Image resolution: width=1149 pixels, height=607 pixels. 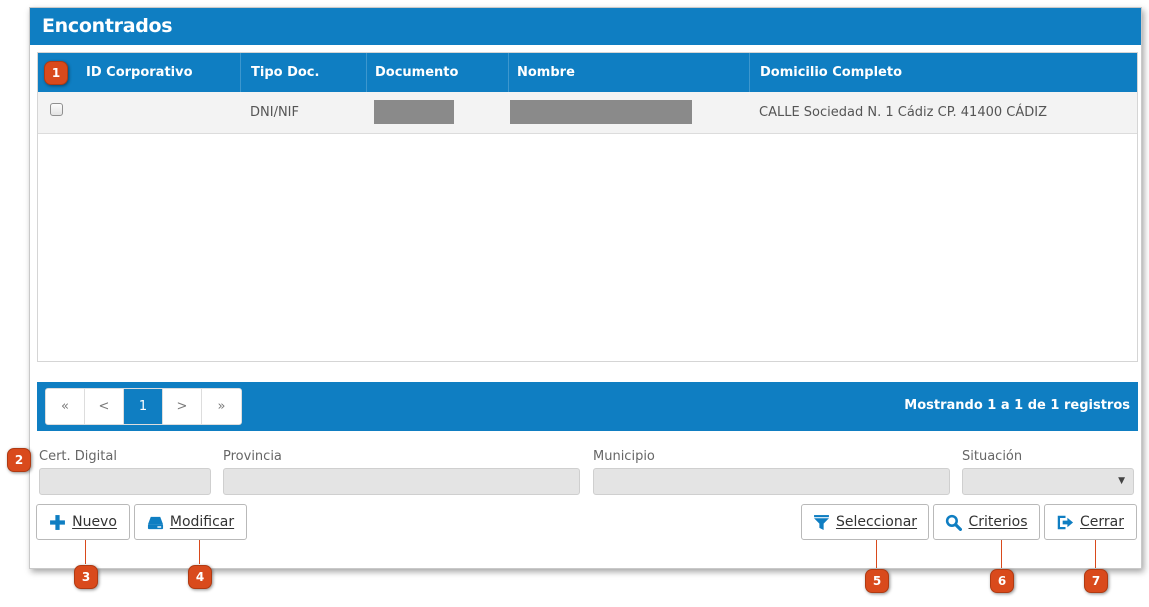 What do you see at coordinates (274, 112) in the screenshot?
I see `cell-tipo-doc: DNI/NIF` at bounding box center [274, 112].